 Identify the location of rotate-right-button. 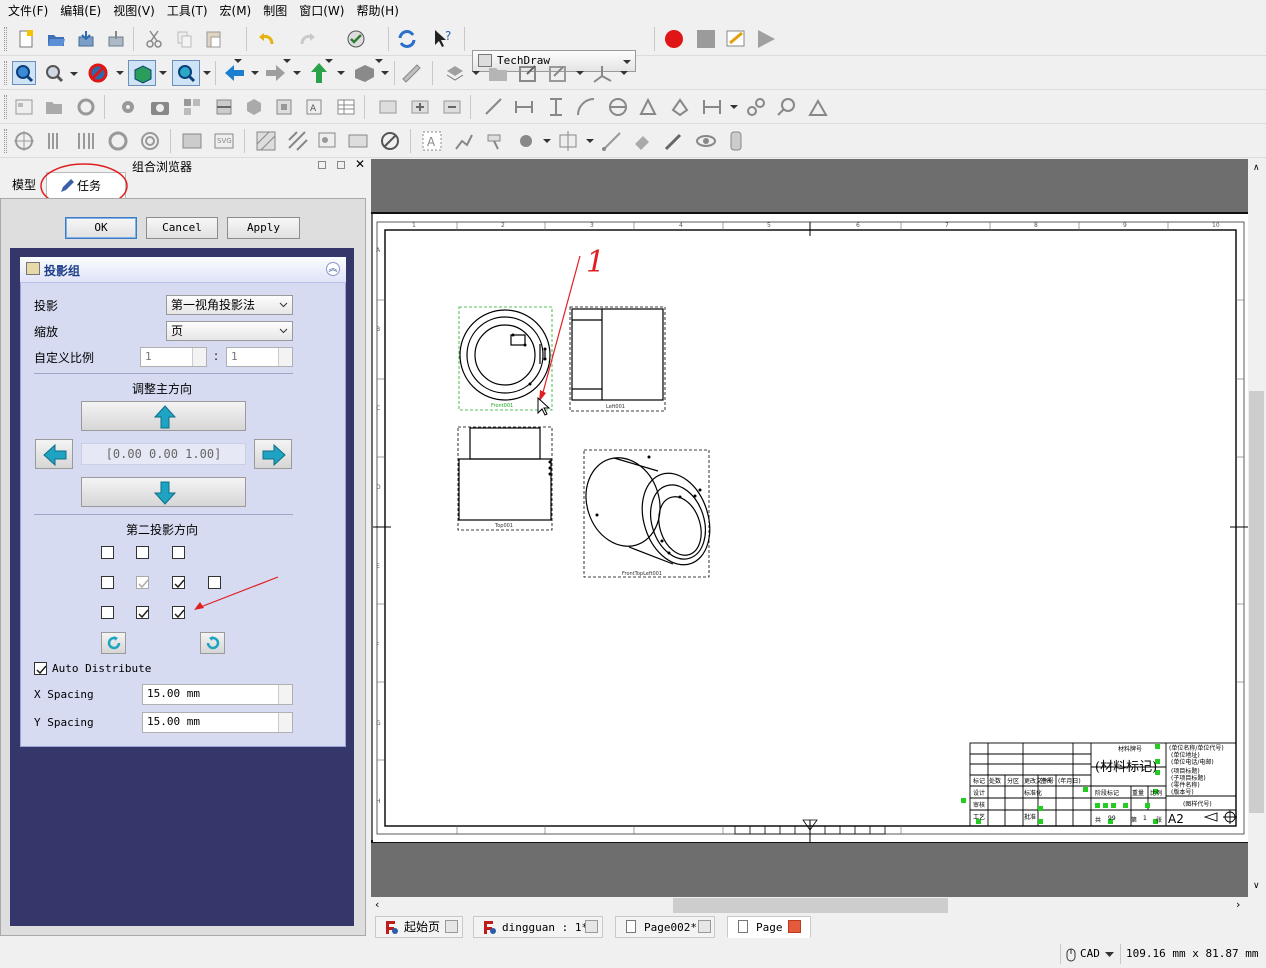
(273, 454).